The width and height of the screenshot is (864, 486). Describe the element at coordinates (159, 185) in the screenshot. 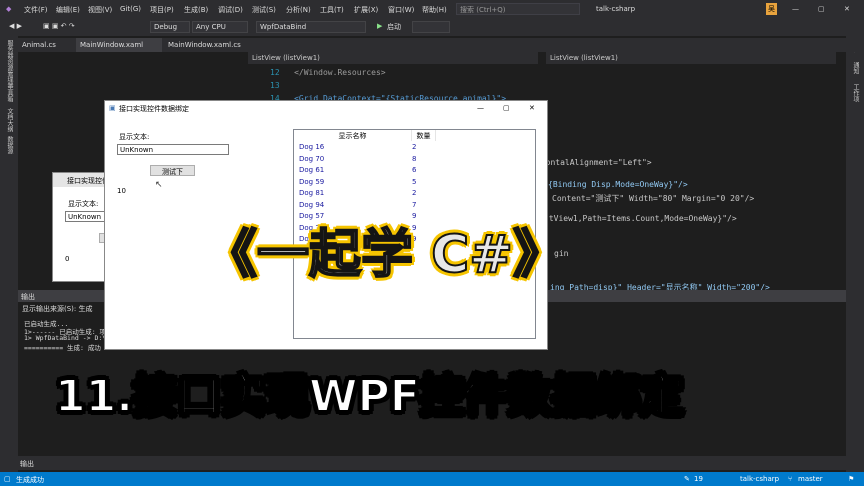

I see `mouse-cursor-icon: ↖` at that location.